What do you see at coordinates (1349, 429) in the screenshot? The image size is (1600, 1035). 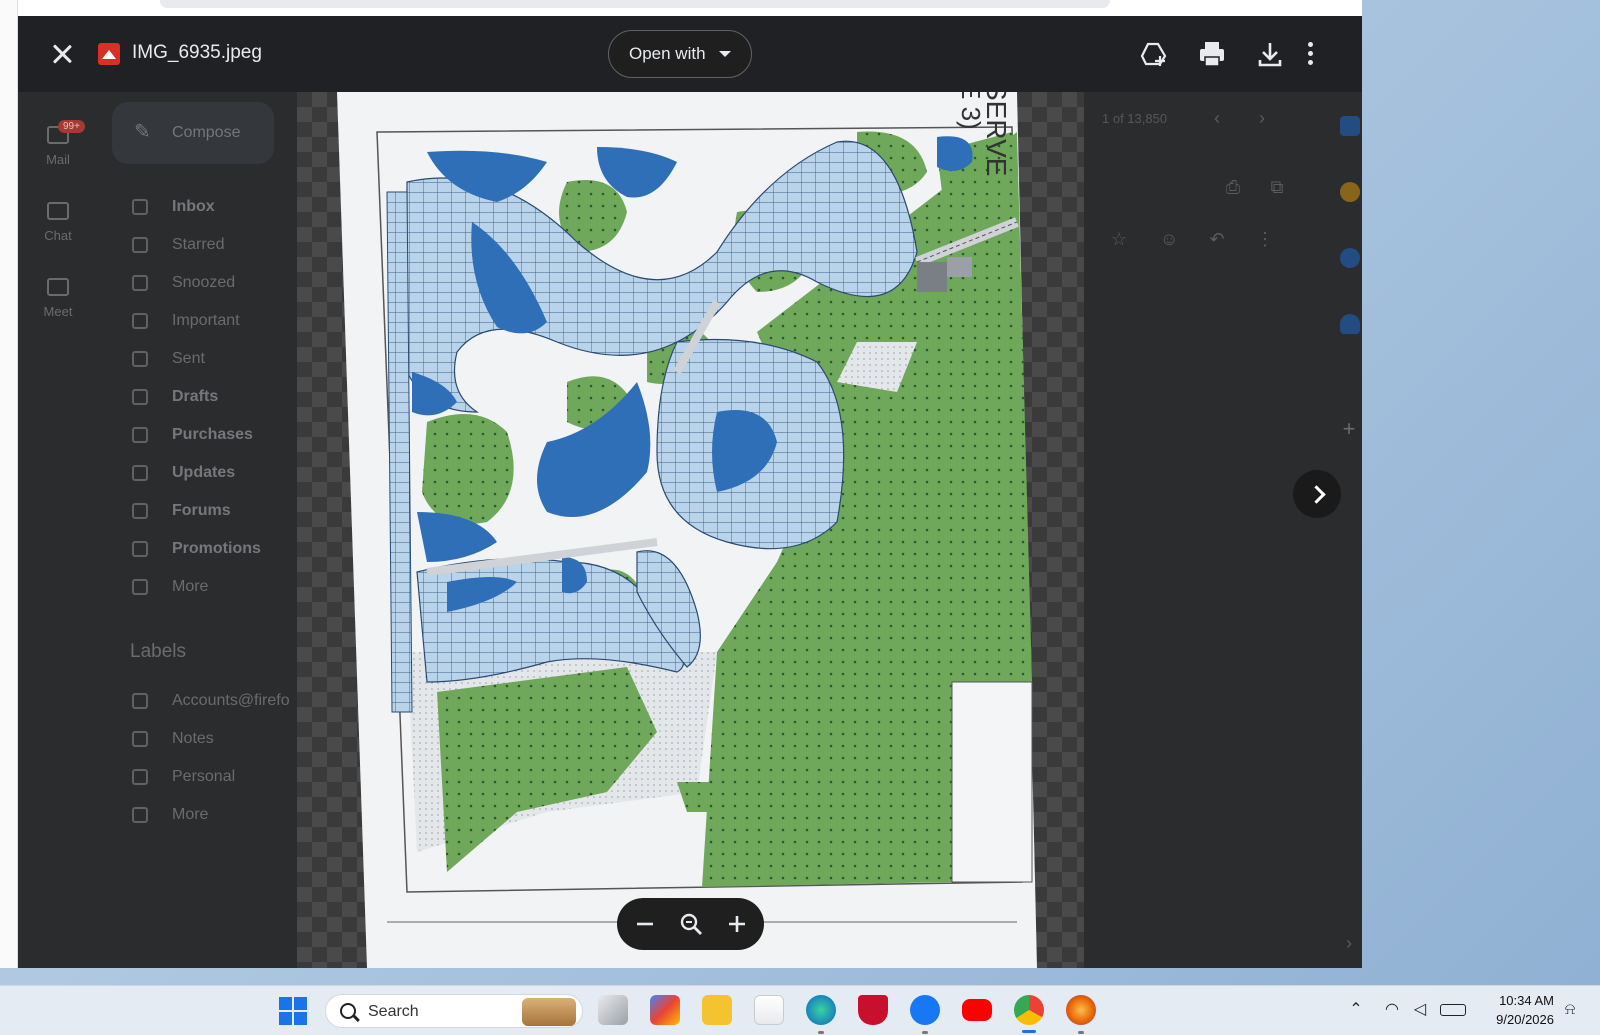 I see `add-icon: +` at bounding box center [1349, 429].